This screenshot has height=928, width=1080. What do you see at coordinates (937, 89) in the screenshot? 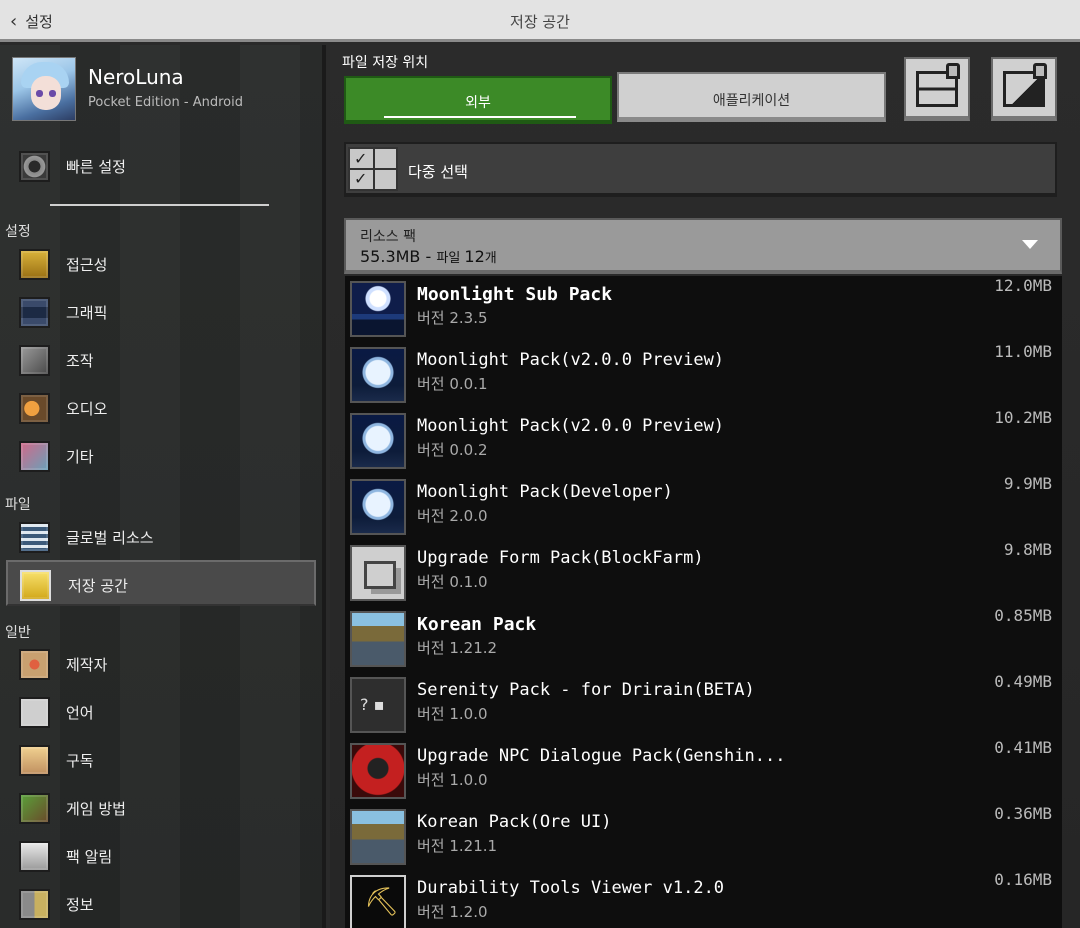
I see `sort-button` at bounding box center [937, 89].